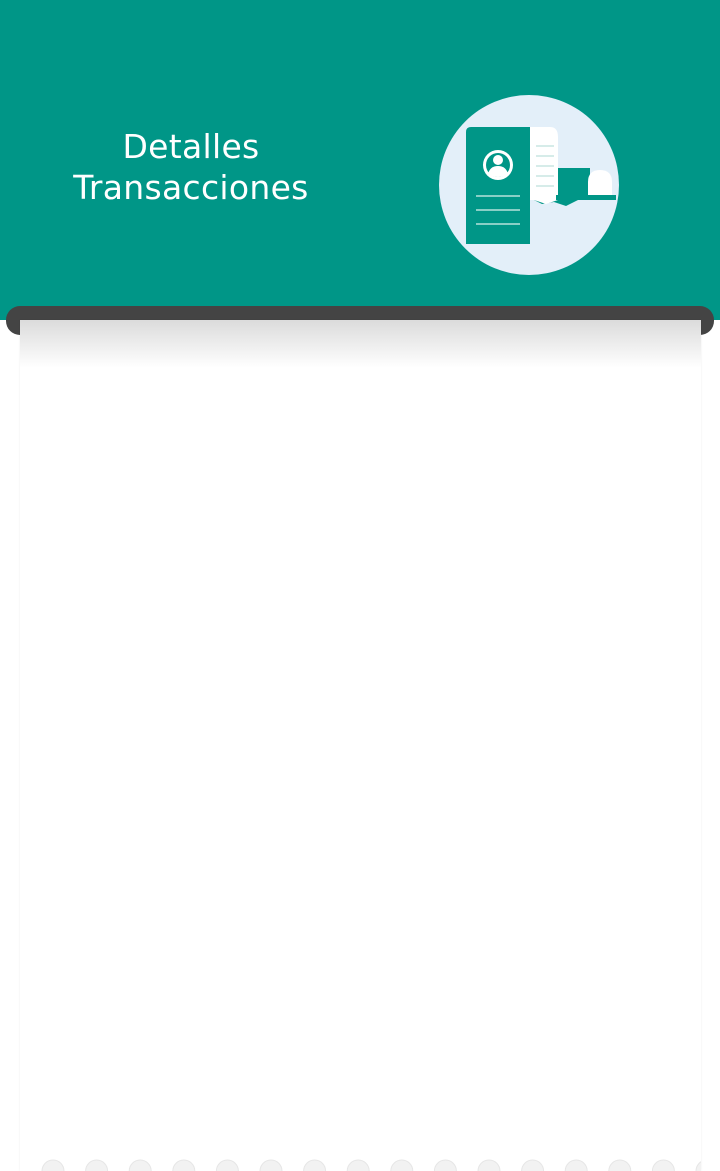  I want to click on receipt-scalloped-edge, so click(360, 1162).